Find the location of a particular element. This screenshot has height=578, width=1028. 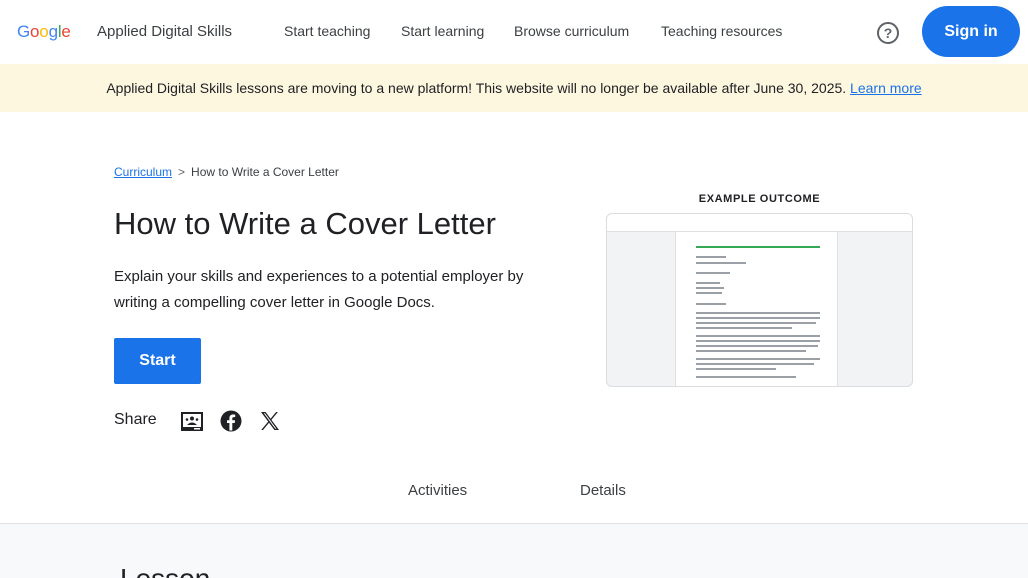

app-name: Applied Digital Skills is located at coordinates (164, 31).